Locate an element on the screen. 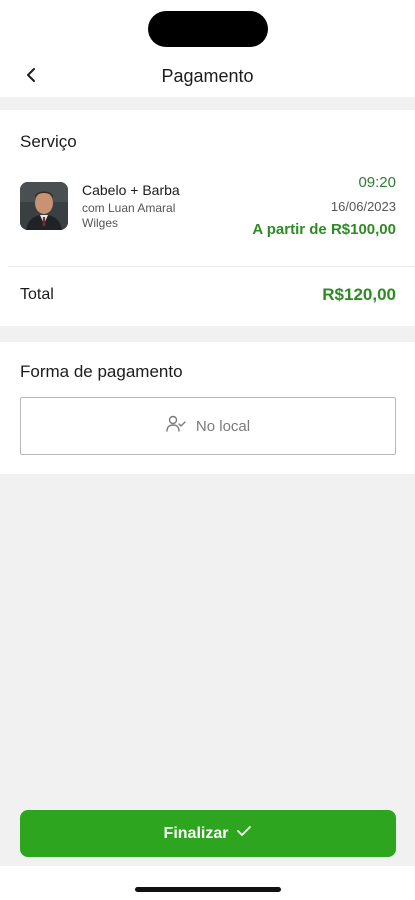 The image size is (415, 900). checkmark-icon is located at coordinates (244, 833).